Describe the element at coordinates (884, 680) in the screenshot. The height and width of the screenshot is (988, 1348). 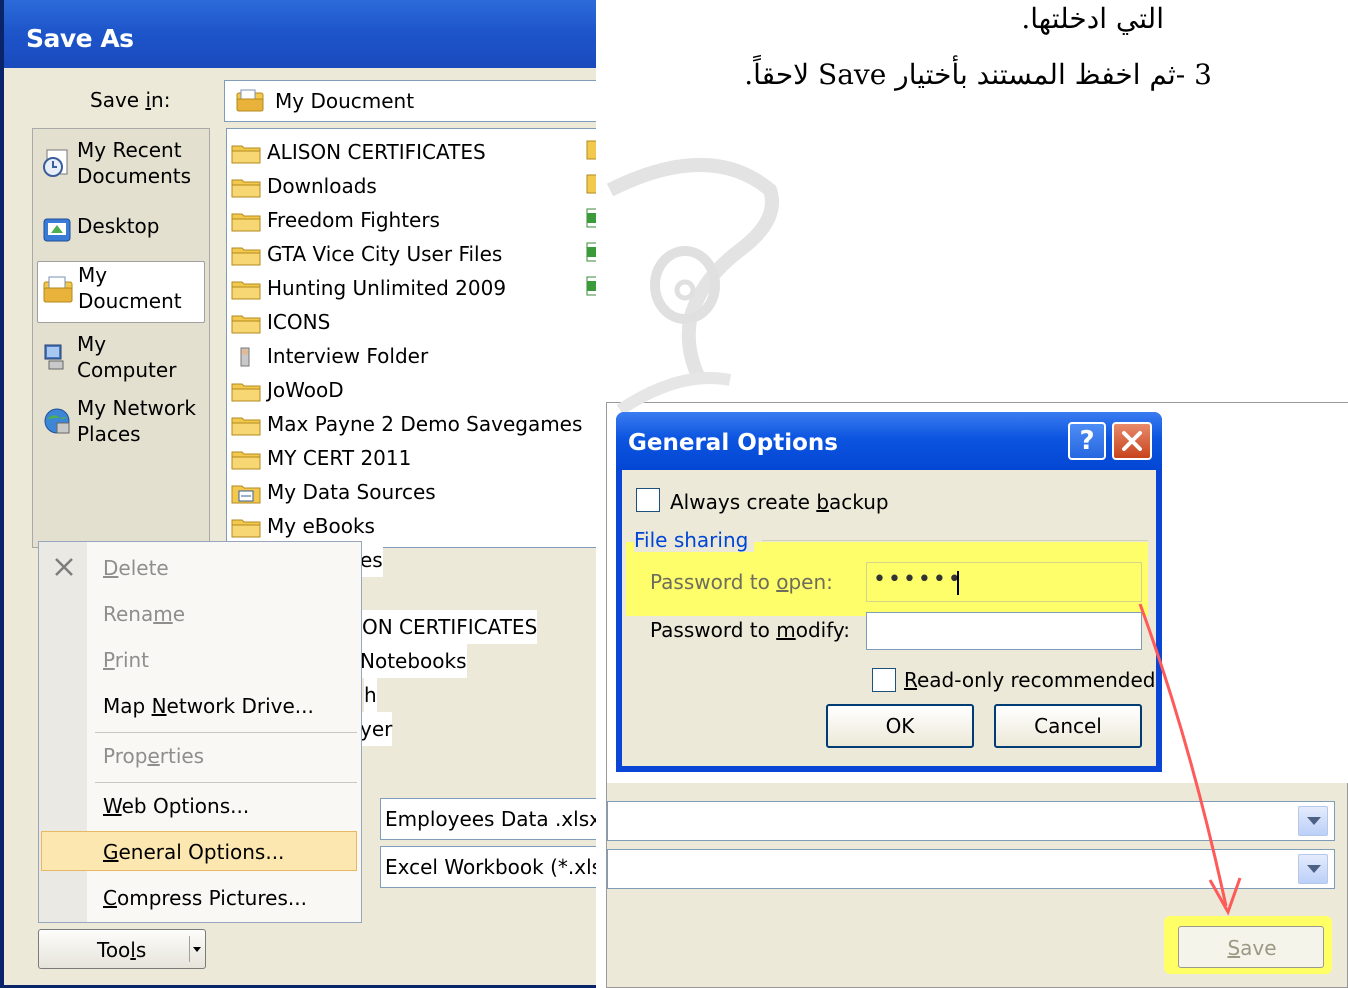
I see `read-only-checkbox` at that location.